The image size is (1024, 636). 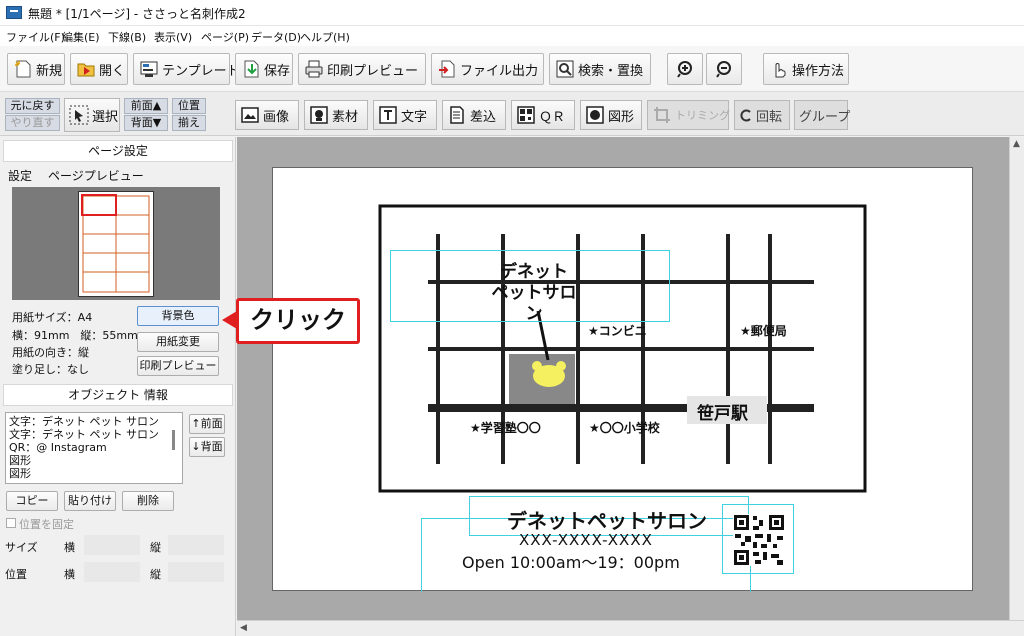 What do you see at coordinates (173, 37) in the screenshot?
I see `menu-view: 表示(V)` at bounding box center [173, 37].